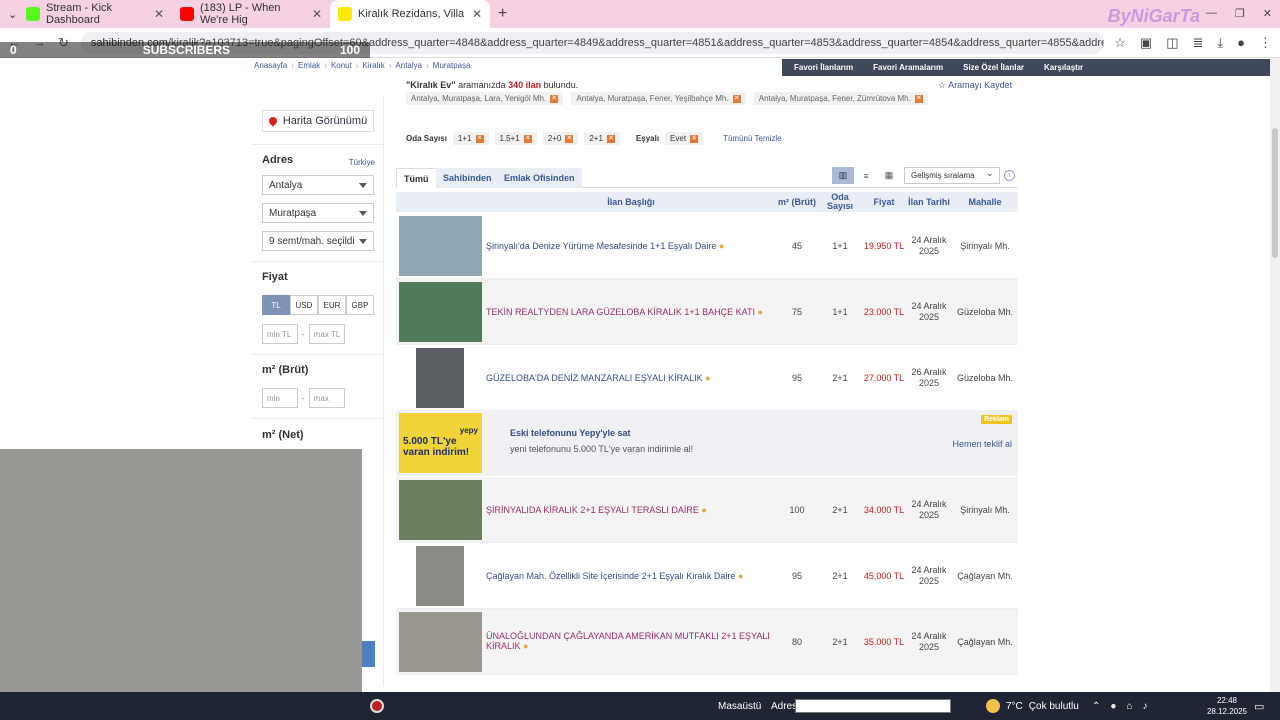  I want to click on save-search-link: ☆ Aramayı Kaydet, so click(975, 85).